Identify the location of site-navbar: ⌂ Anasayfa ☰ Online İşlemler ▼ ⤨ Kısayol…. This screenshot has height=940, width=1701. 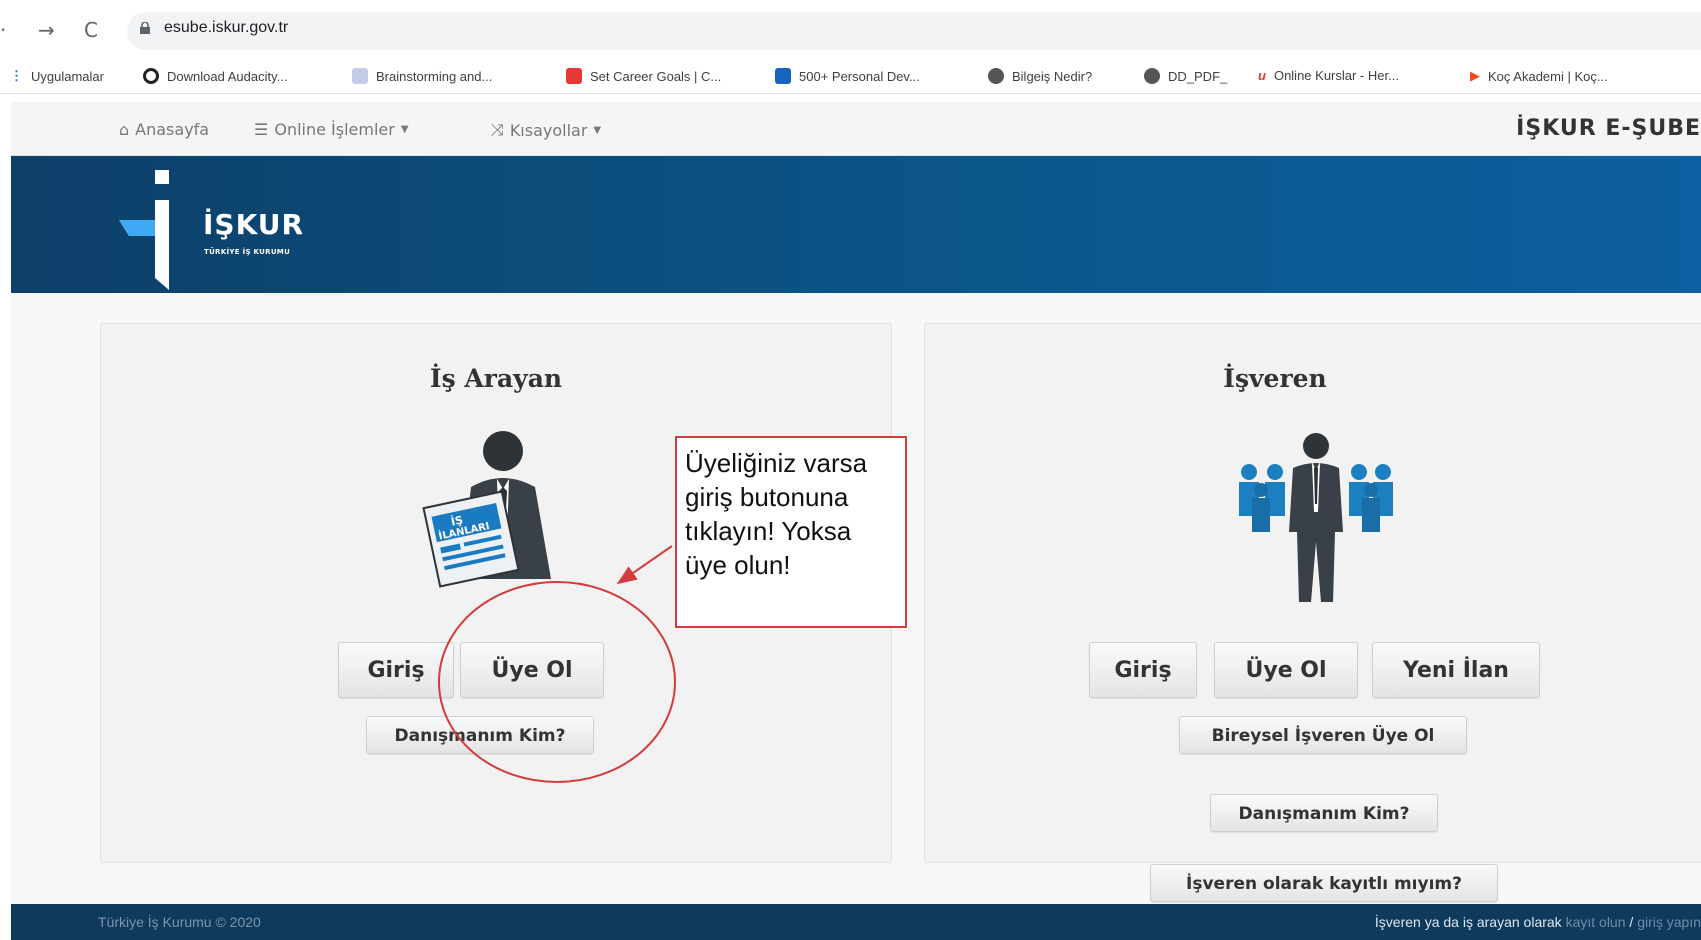
(856, 129).